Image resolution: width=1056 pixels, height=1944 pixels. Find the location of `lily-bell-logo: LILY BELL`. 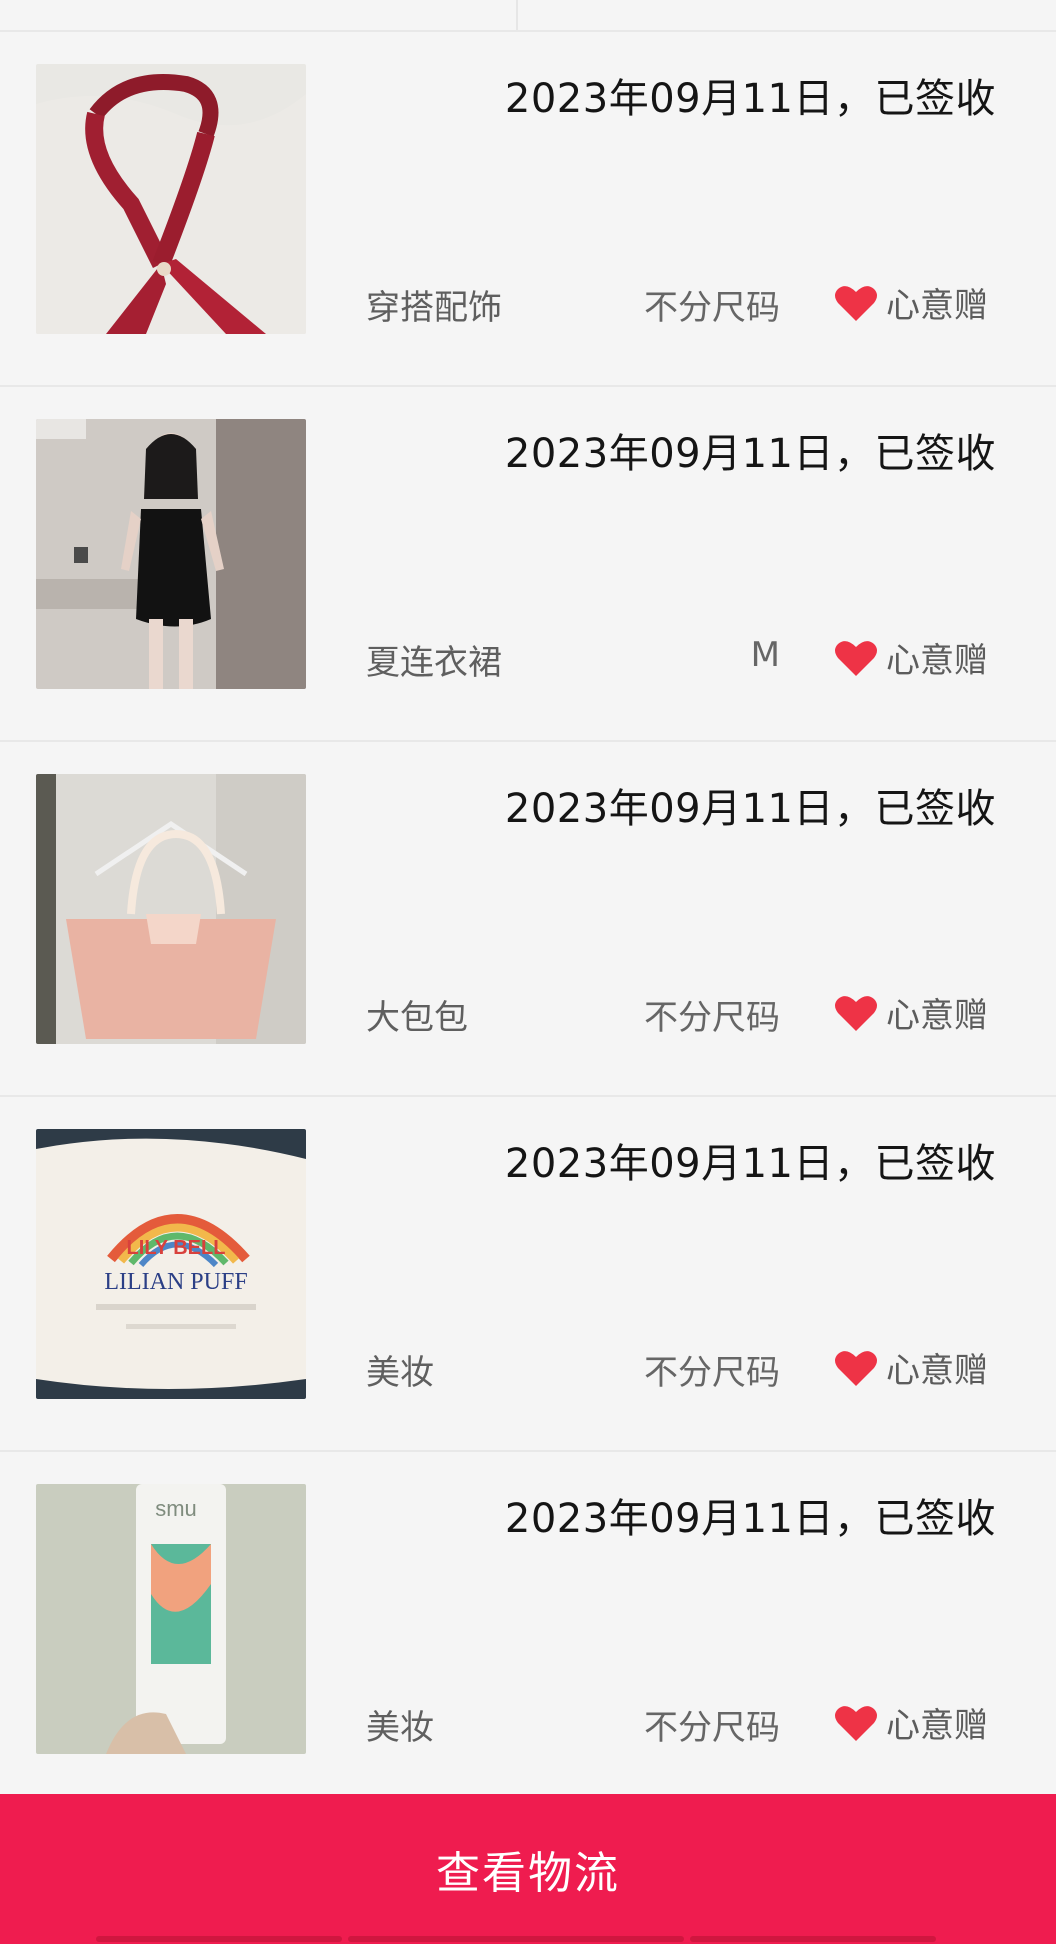

lily-bell-logo: LILY BELL is located at coordinates (176, 1248).